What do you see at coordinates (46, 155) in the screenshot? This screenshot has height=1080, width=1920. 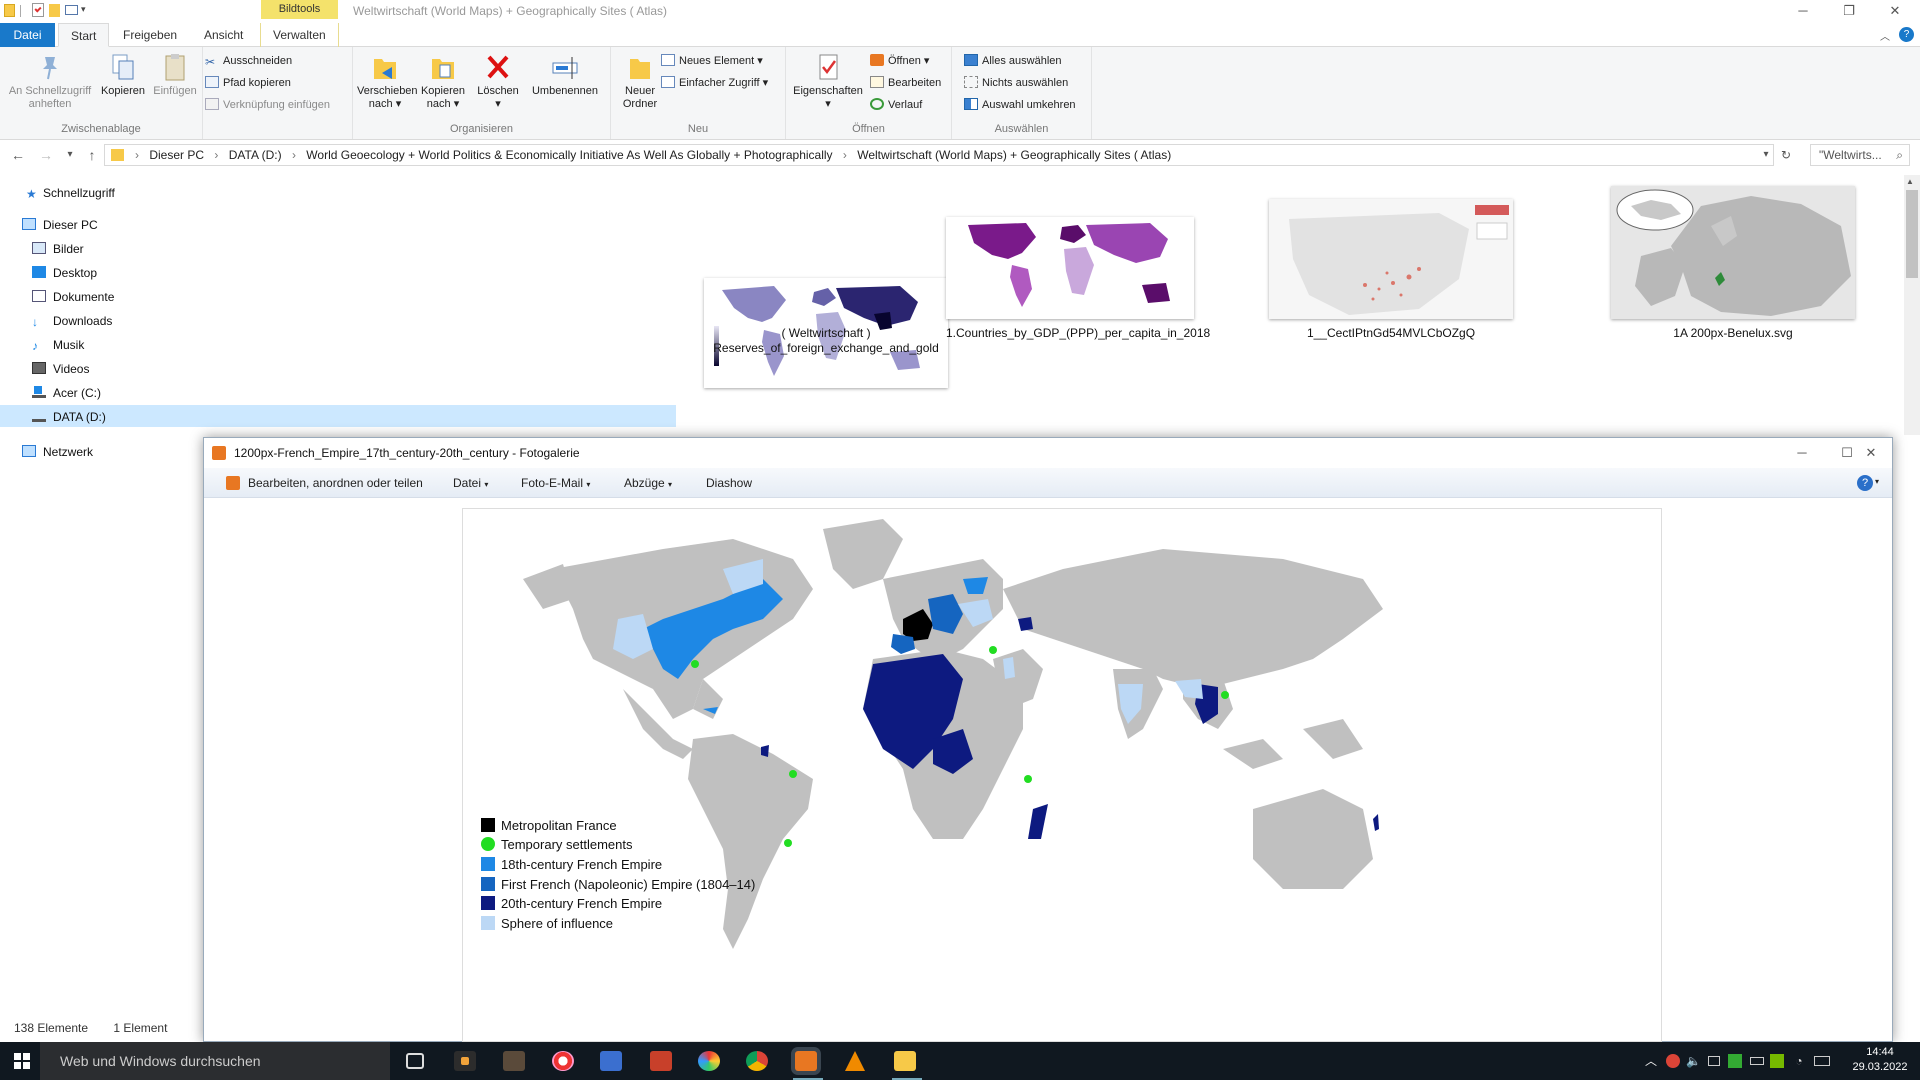 I see `forward-arrow-icon: →` at bounding box center [46, 155].